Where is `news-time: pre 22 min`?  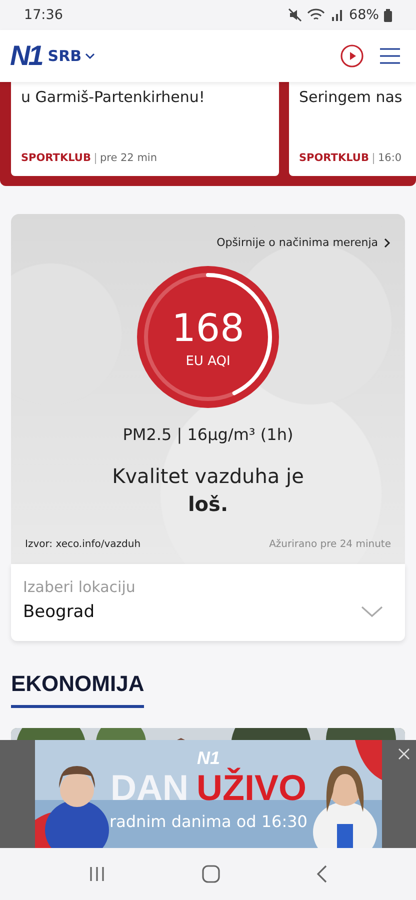
news-time: pre 22 min is located at coordinates (129, 158).